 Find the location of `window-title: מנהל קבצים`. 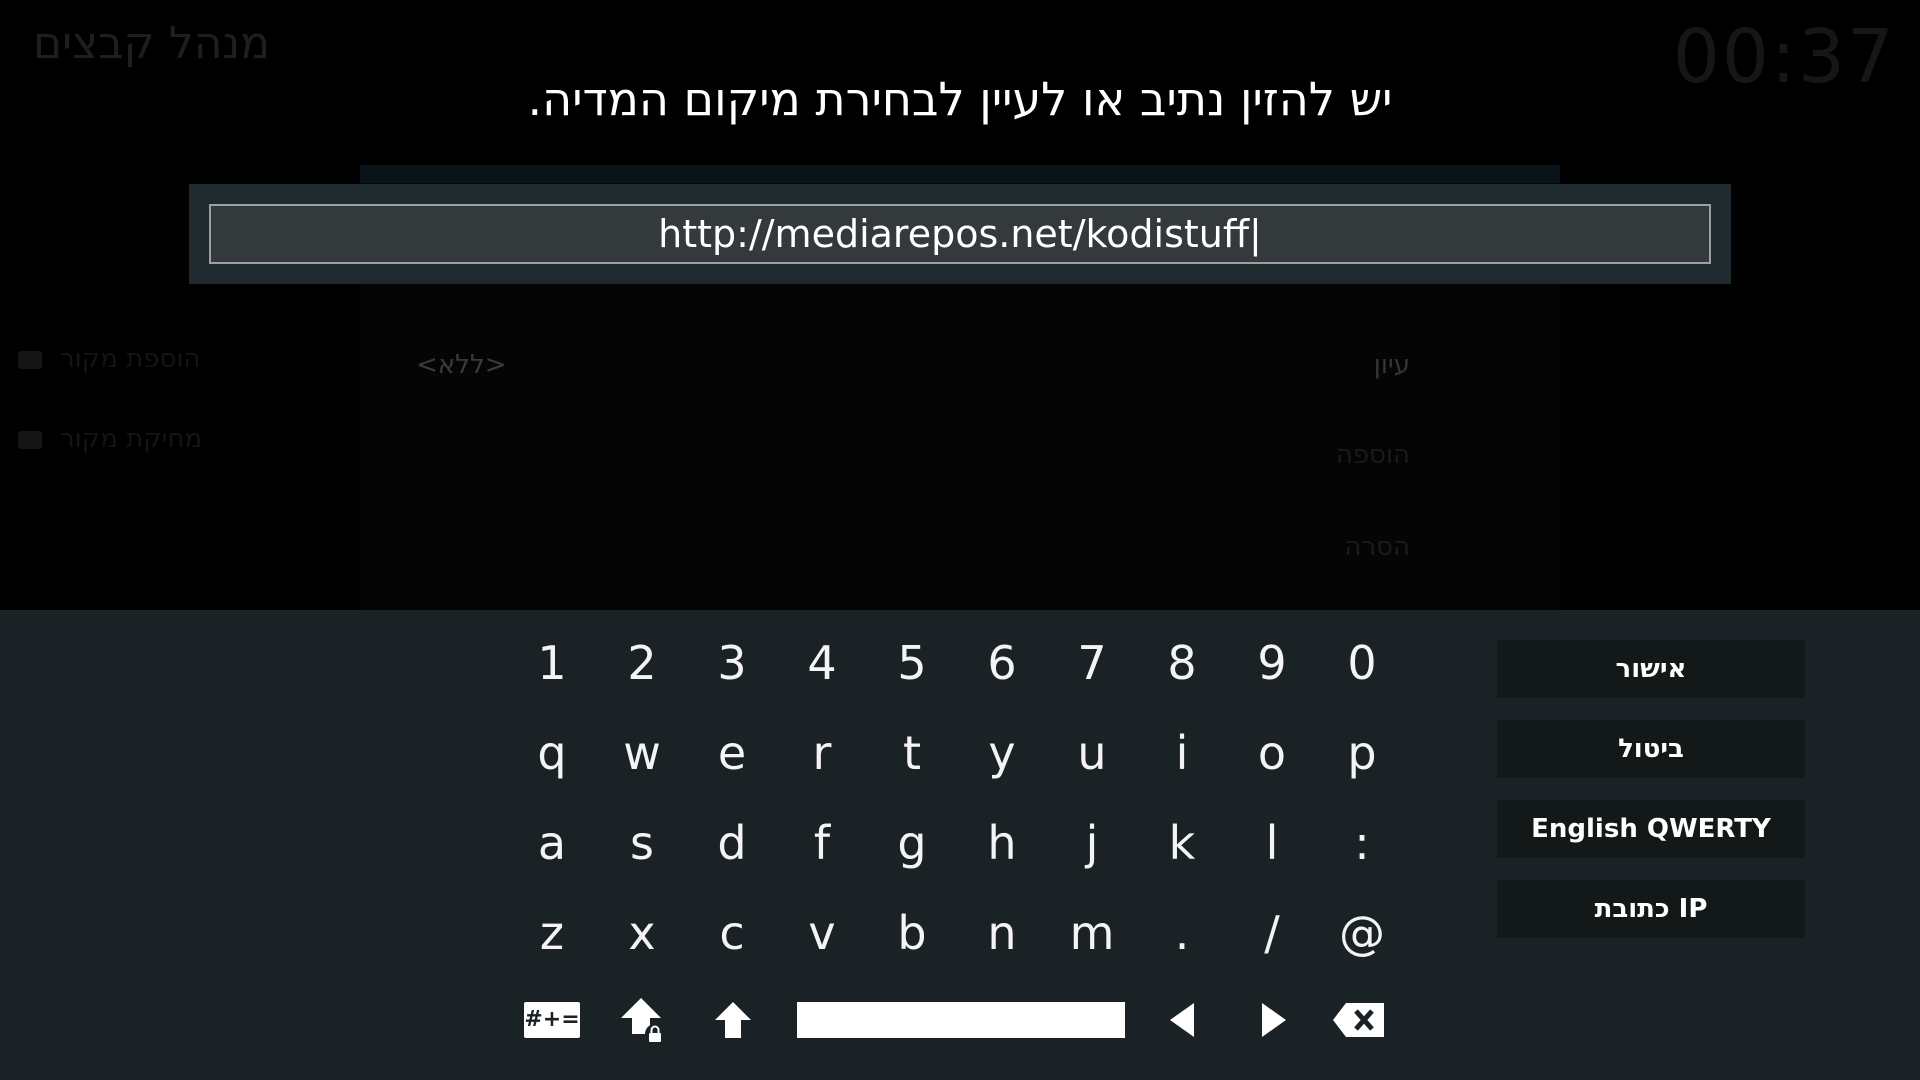

window-title: מנהל קבצים is located at coordinates (151, 43).